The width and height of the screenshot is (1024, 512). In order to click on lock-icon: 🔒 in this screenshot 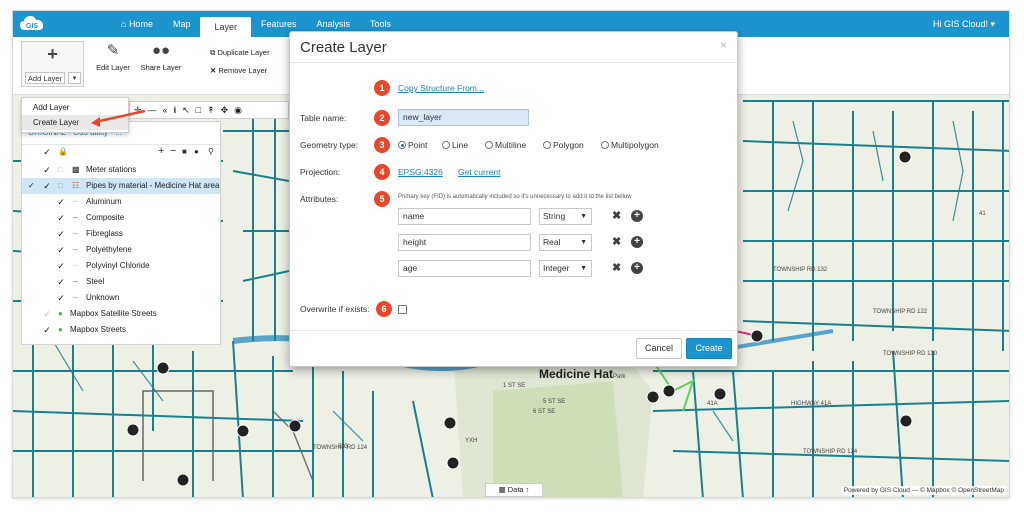, I will do `click(63, 151)`.